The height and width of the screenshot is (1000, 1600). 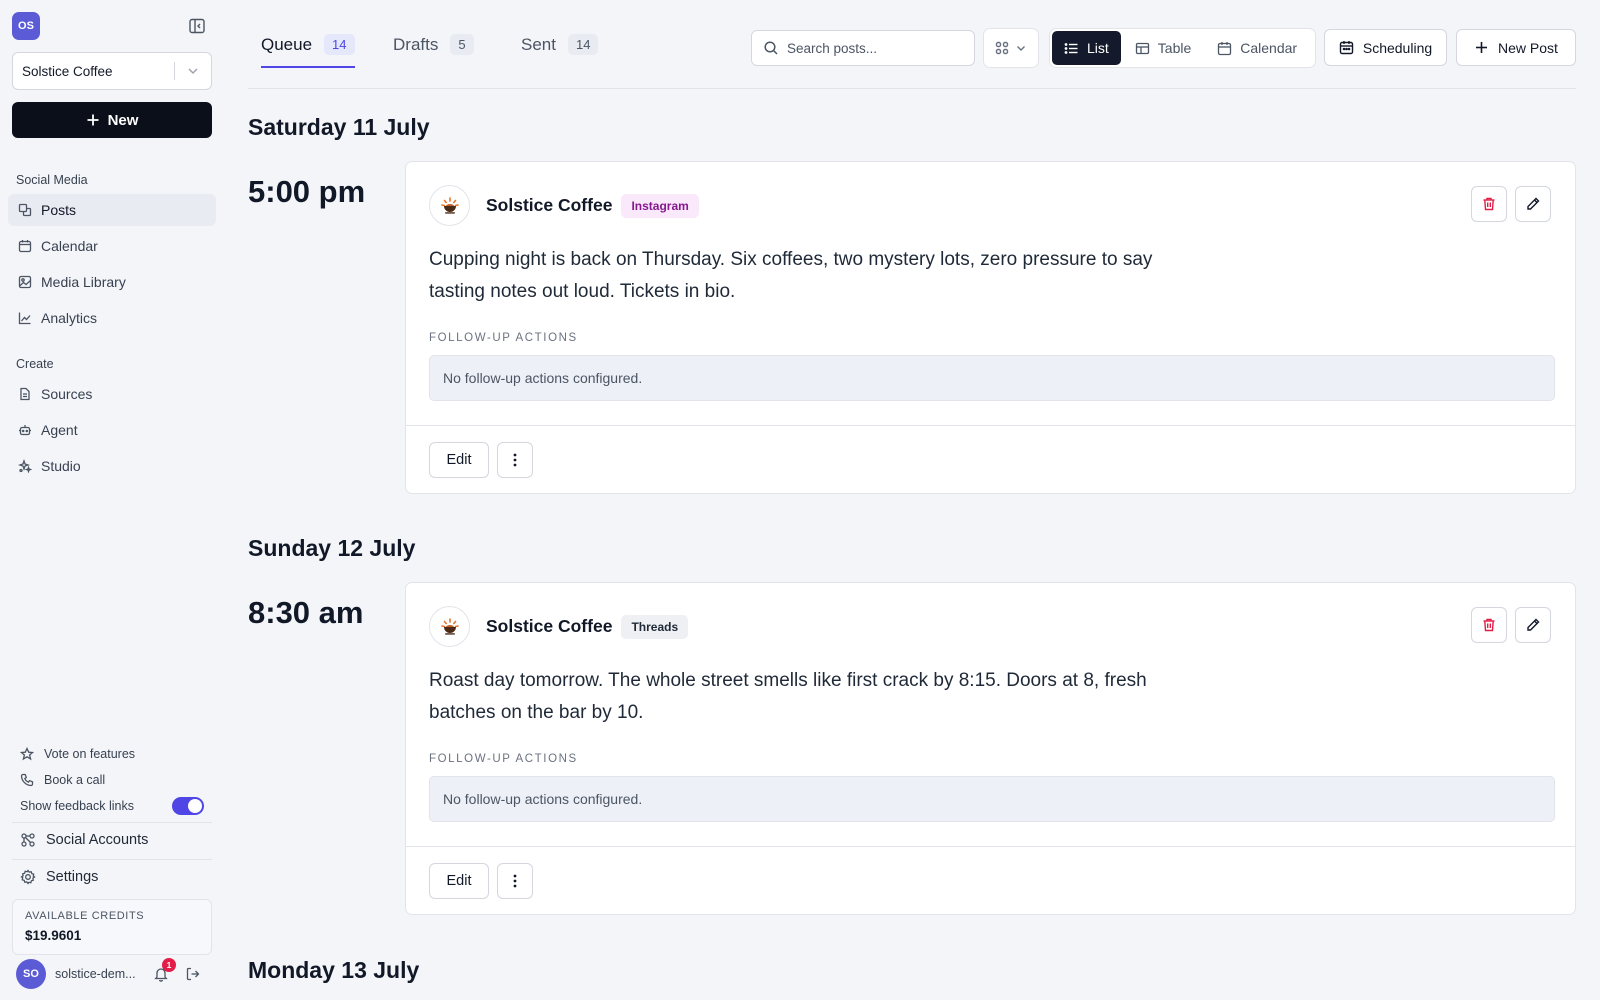 What do you see at coordinates (77, 754) in the screenshot?
I see `vote-on-features-link: Vote on features` at bounding box center [77, 754].